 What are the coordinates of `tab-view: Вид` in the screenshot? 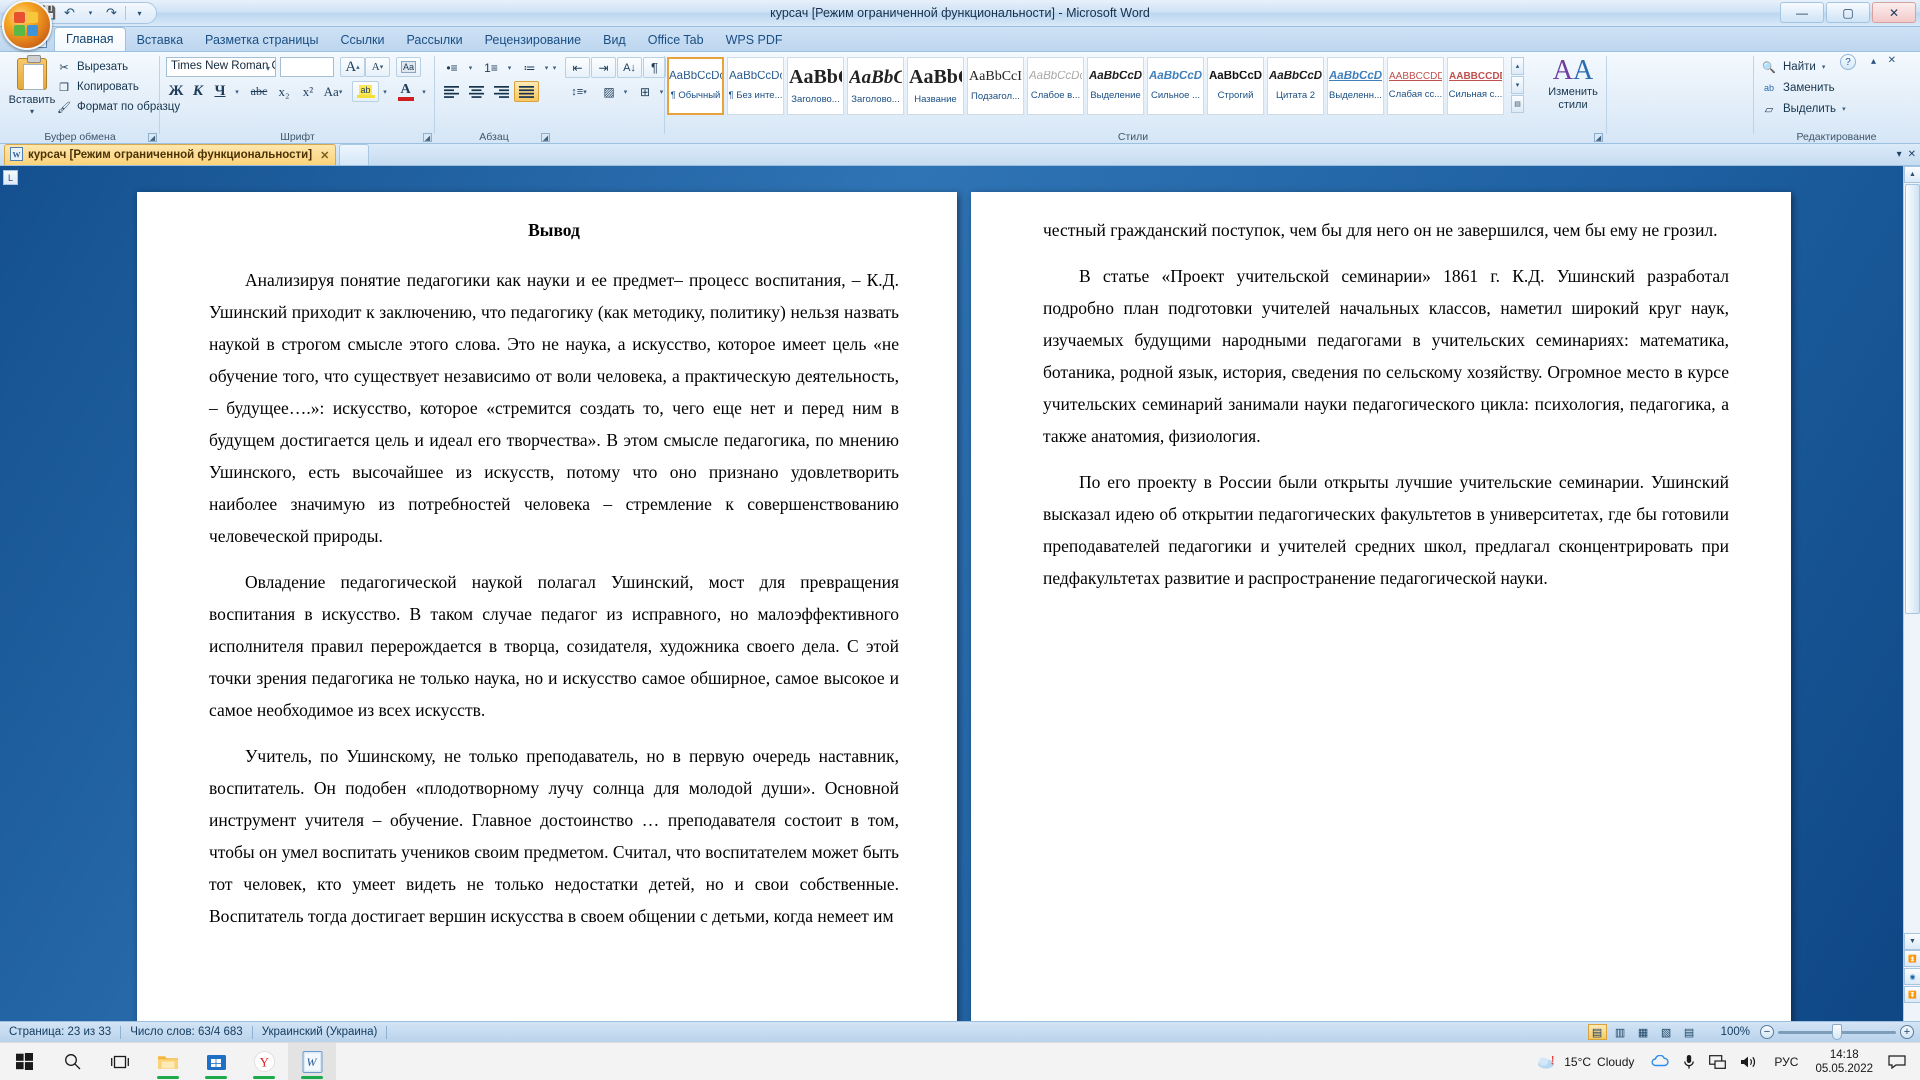 It's located at (614, 40).